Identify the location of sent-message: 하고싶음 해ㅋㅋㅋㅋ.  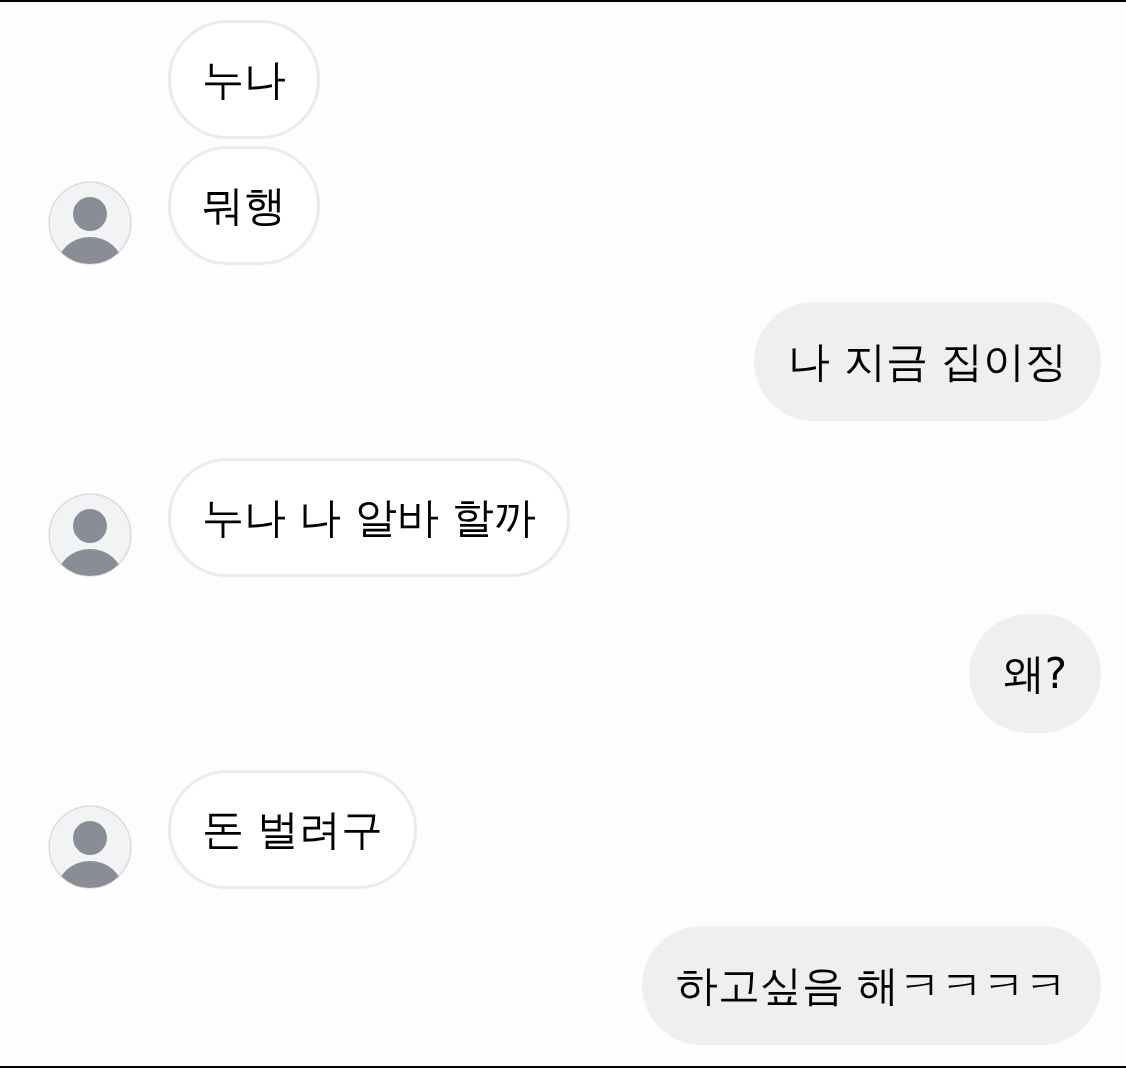
(871, 985).